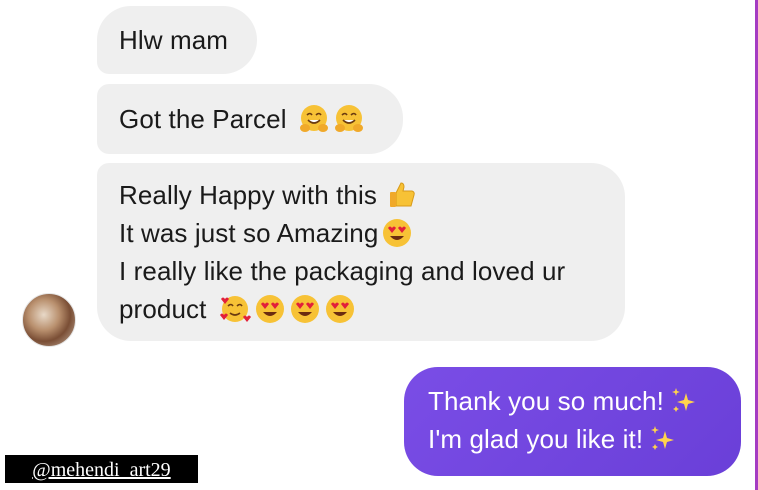 This screenshot has height=490, width=758. What do you see at coordinates (402, 195) in the screenshot?
I see `thumbs-up-emoji` at bounding box center [402, 195].